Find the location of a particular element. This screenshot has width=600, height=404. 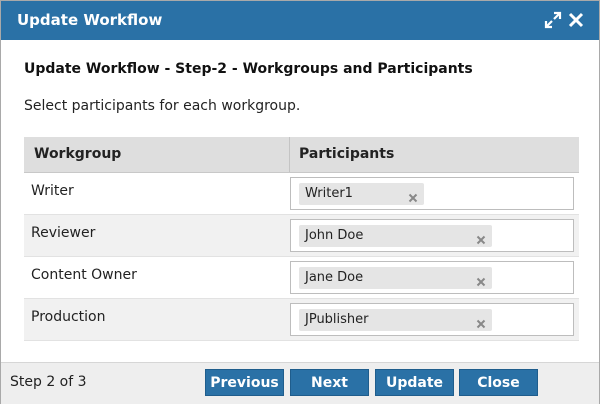

participants-select: Writer1 is located at coordinates (432, 193).